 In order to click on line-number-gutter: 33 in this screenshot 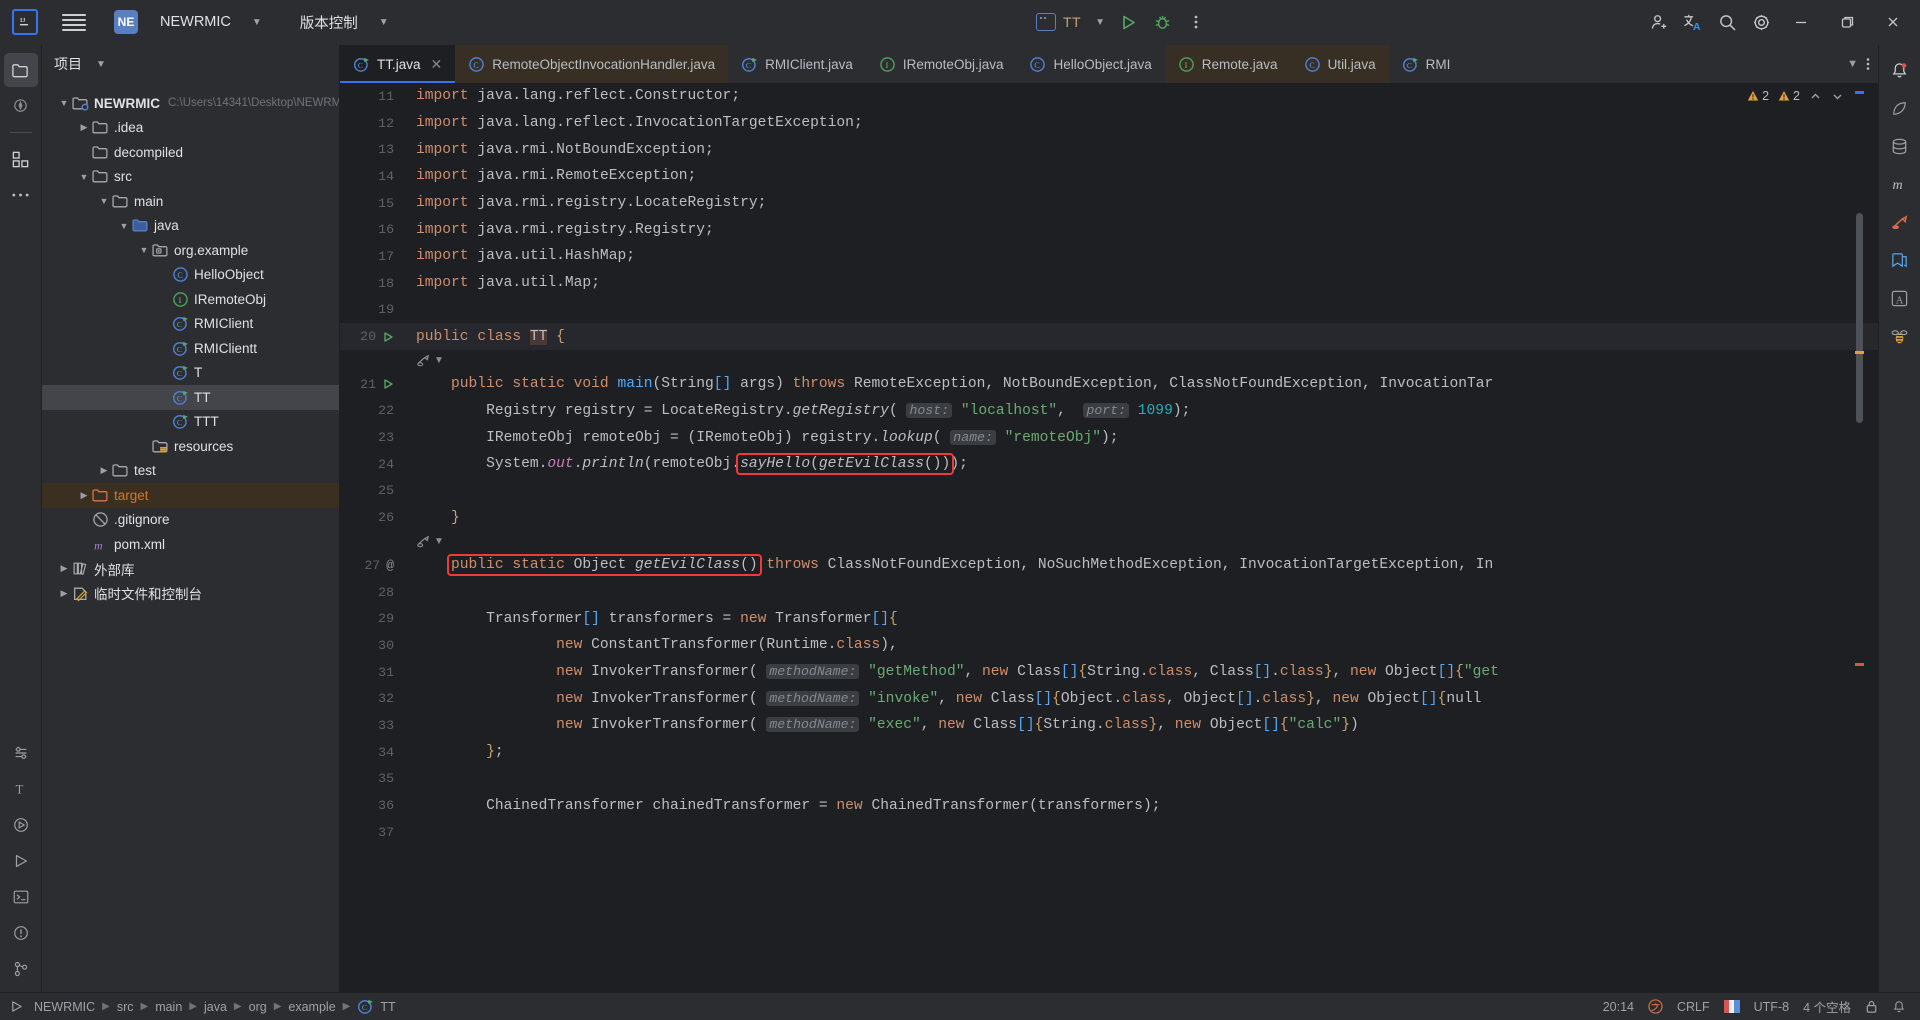, I will do `click(371, 725)`.